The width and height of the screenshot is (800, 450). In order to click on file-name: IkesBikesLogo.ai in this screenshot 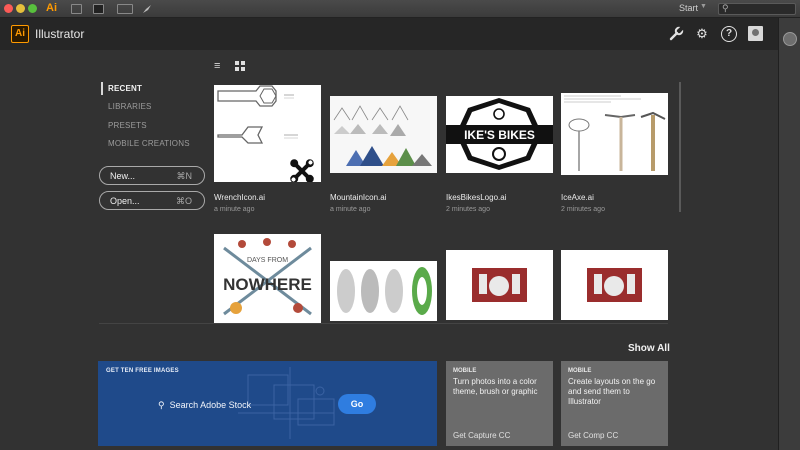, I will do `click(476, 197)`.